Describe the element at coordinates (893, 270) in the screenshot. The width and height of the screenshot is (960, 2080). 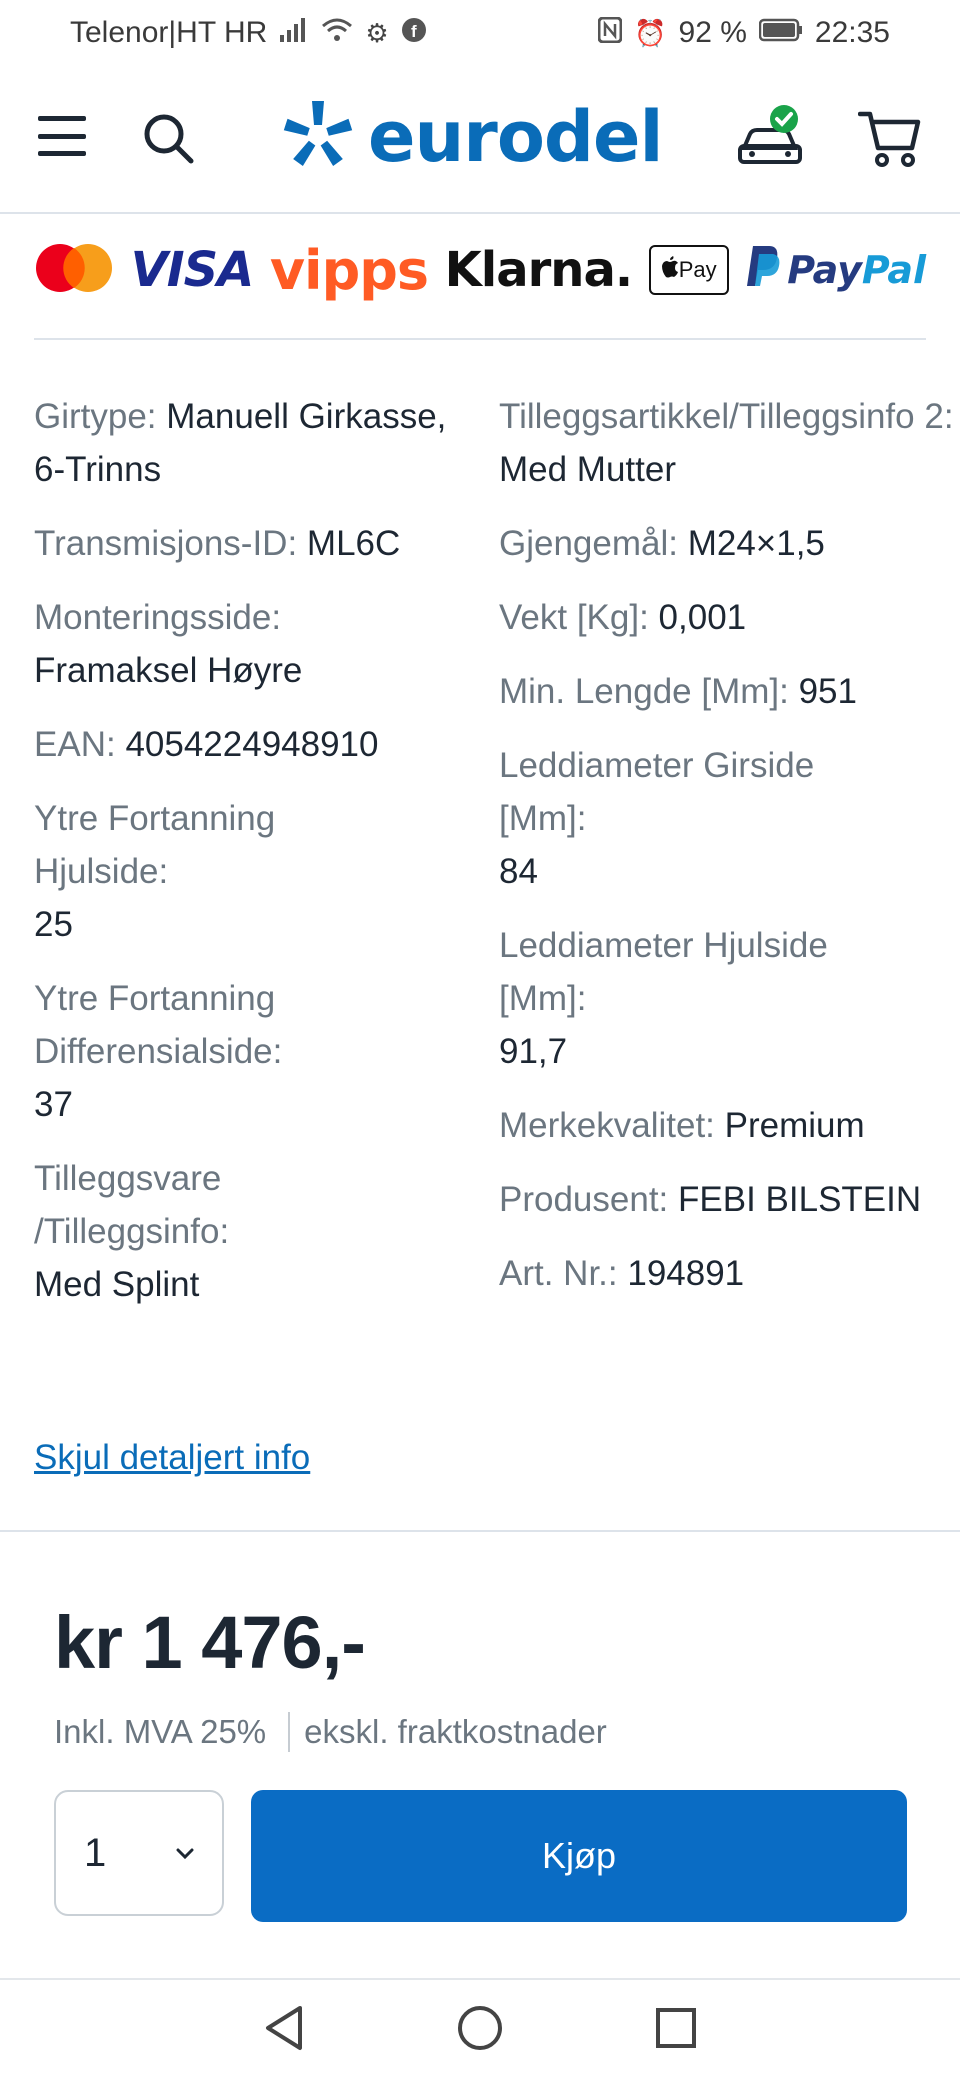
I see `paypal-text-2: Pal` at that location.